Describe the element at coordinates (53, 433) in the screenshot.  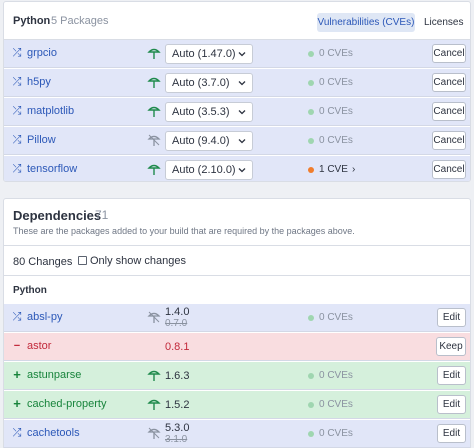
I see `package-name: cachetools` at that location.